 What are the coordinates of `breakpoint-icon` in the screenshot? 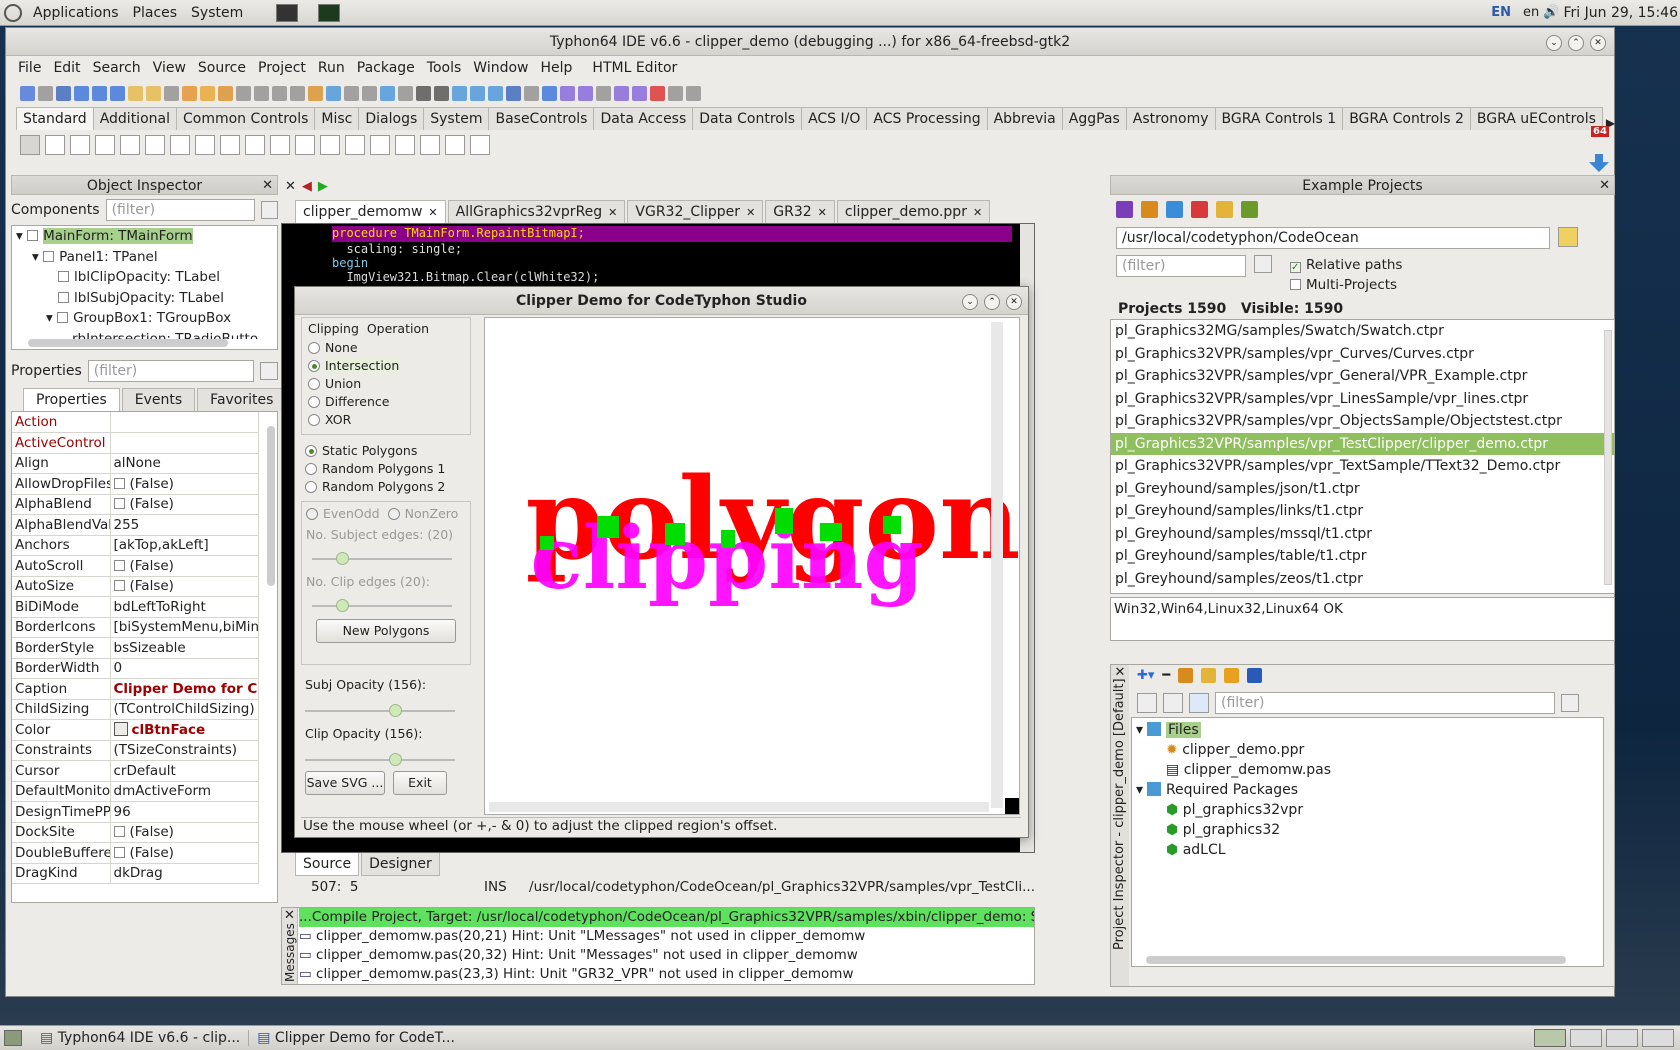 It's located at (459, 93).